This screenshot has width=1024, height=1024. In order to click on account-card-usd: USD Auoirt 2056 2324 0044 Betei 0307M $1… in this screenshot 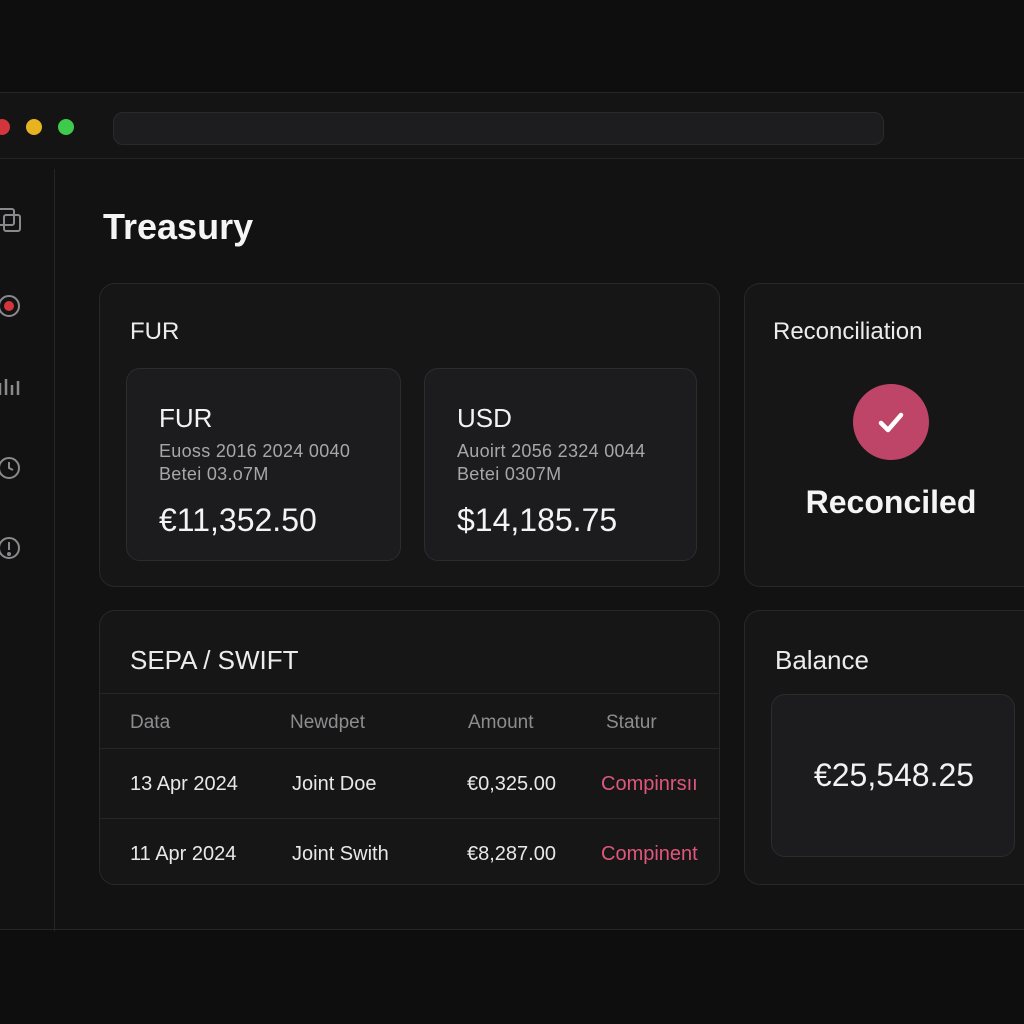, I will do `click(560, 464)`.